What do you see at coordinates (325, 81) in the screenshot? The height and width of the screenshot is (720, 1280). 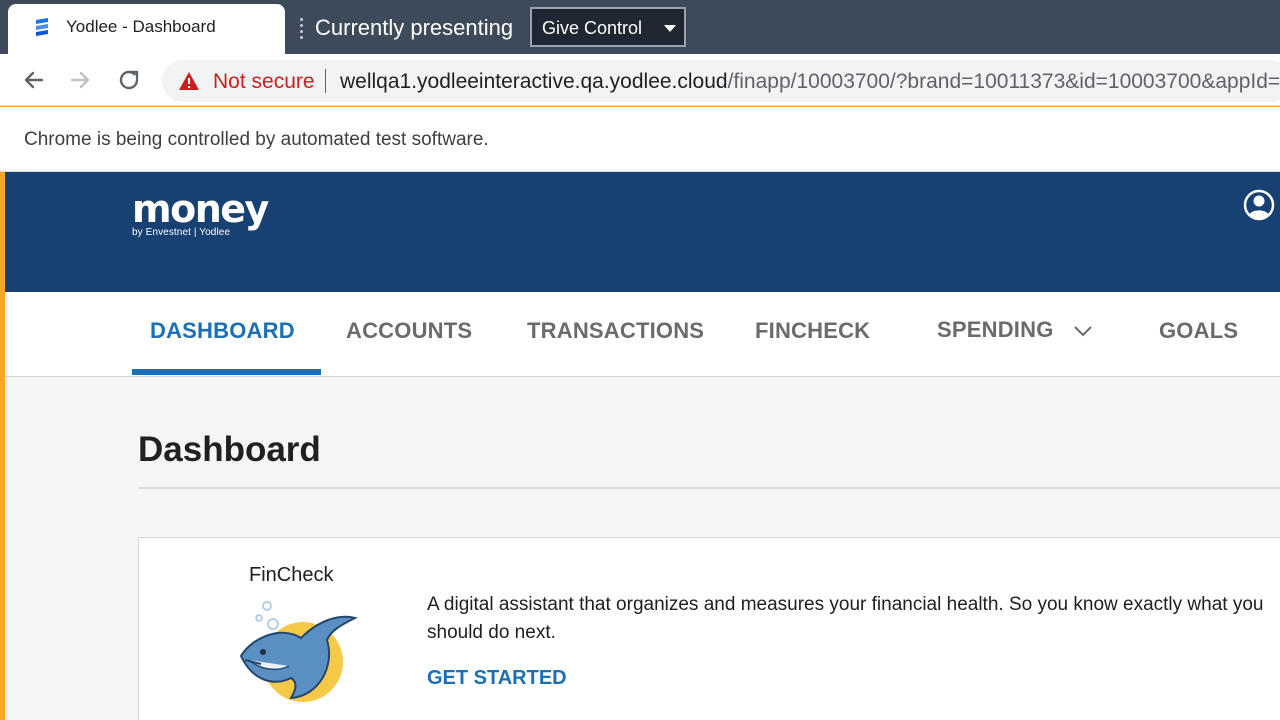 I see `omnibox-divider` at bounding box center [325, 81].